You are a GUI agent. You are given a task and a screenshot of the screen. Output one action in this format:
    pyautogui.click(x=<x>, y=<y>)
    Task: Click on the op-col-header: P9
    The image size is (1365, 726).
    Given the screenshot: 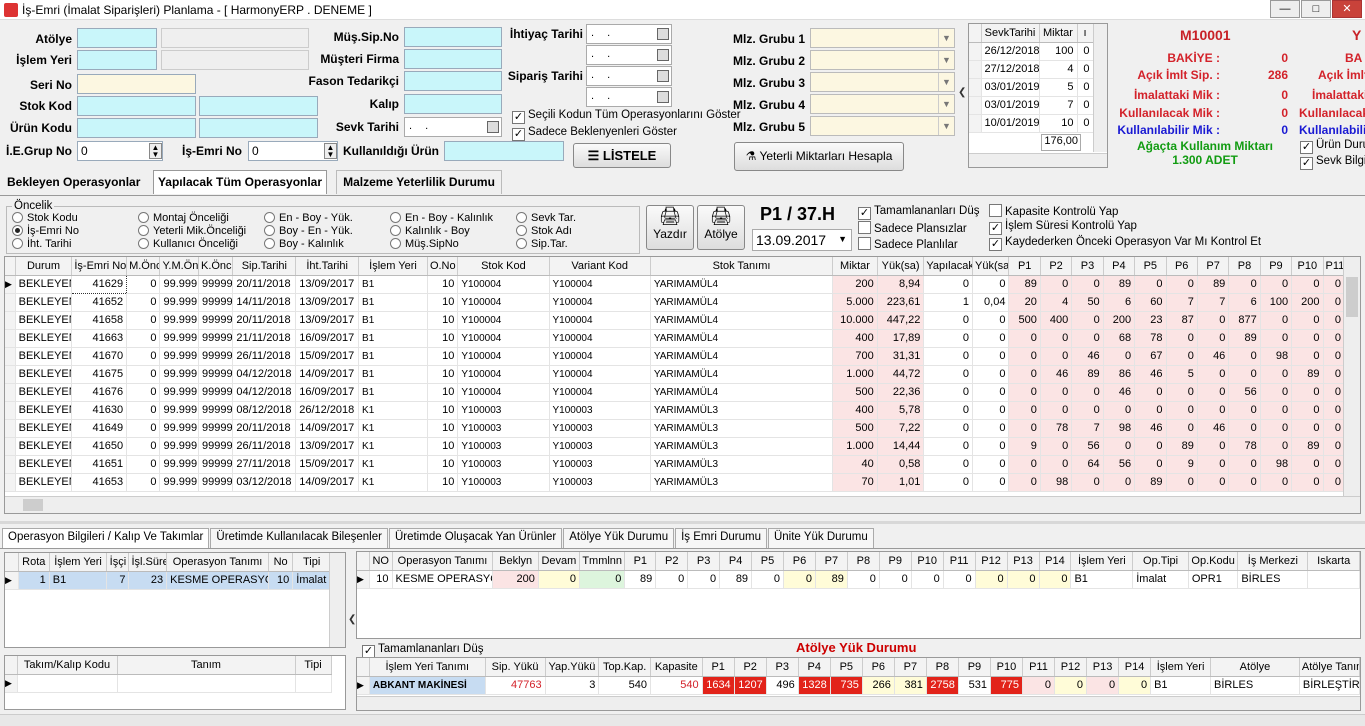 What is the action you would take?
    pyautogui.click(x=895, y=561)
    